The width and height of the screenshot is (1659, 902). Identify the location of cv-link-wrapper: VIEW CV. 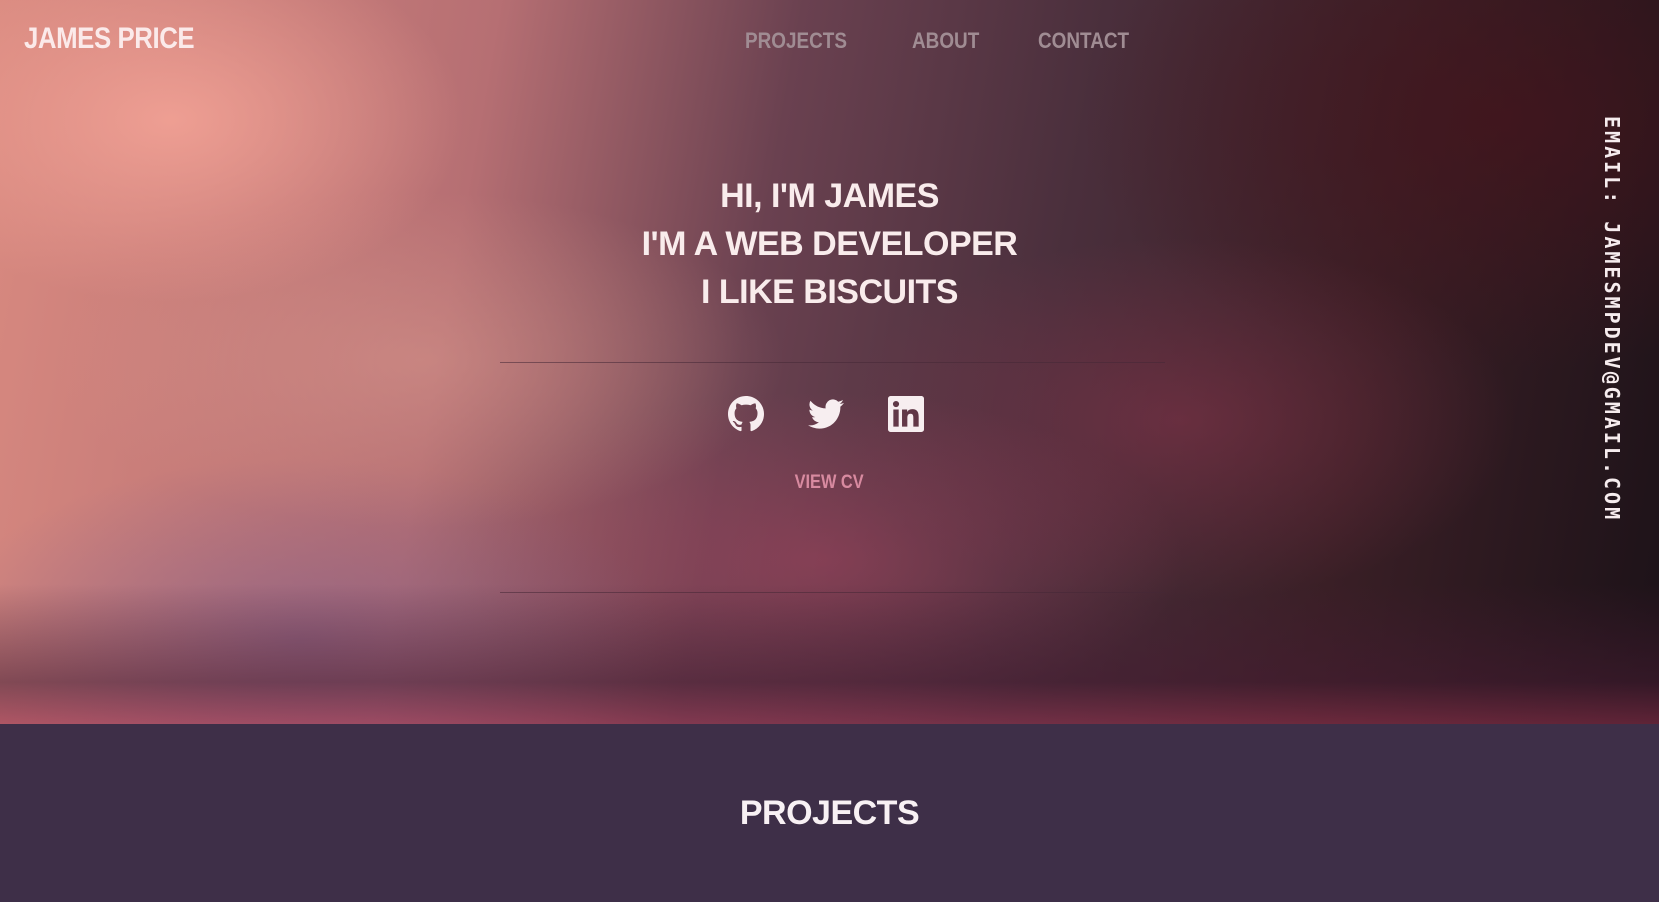
(829, 483).